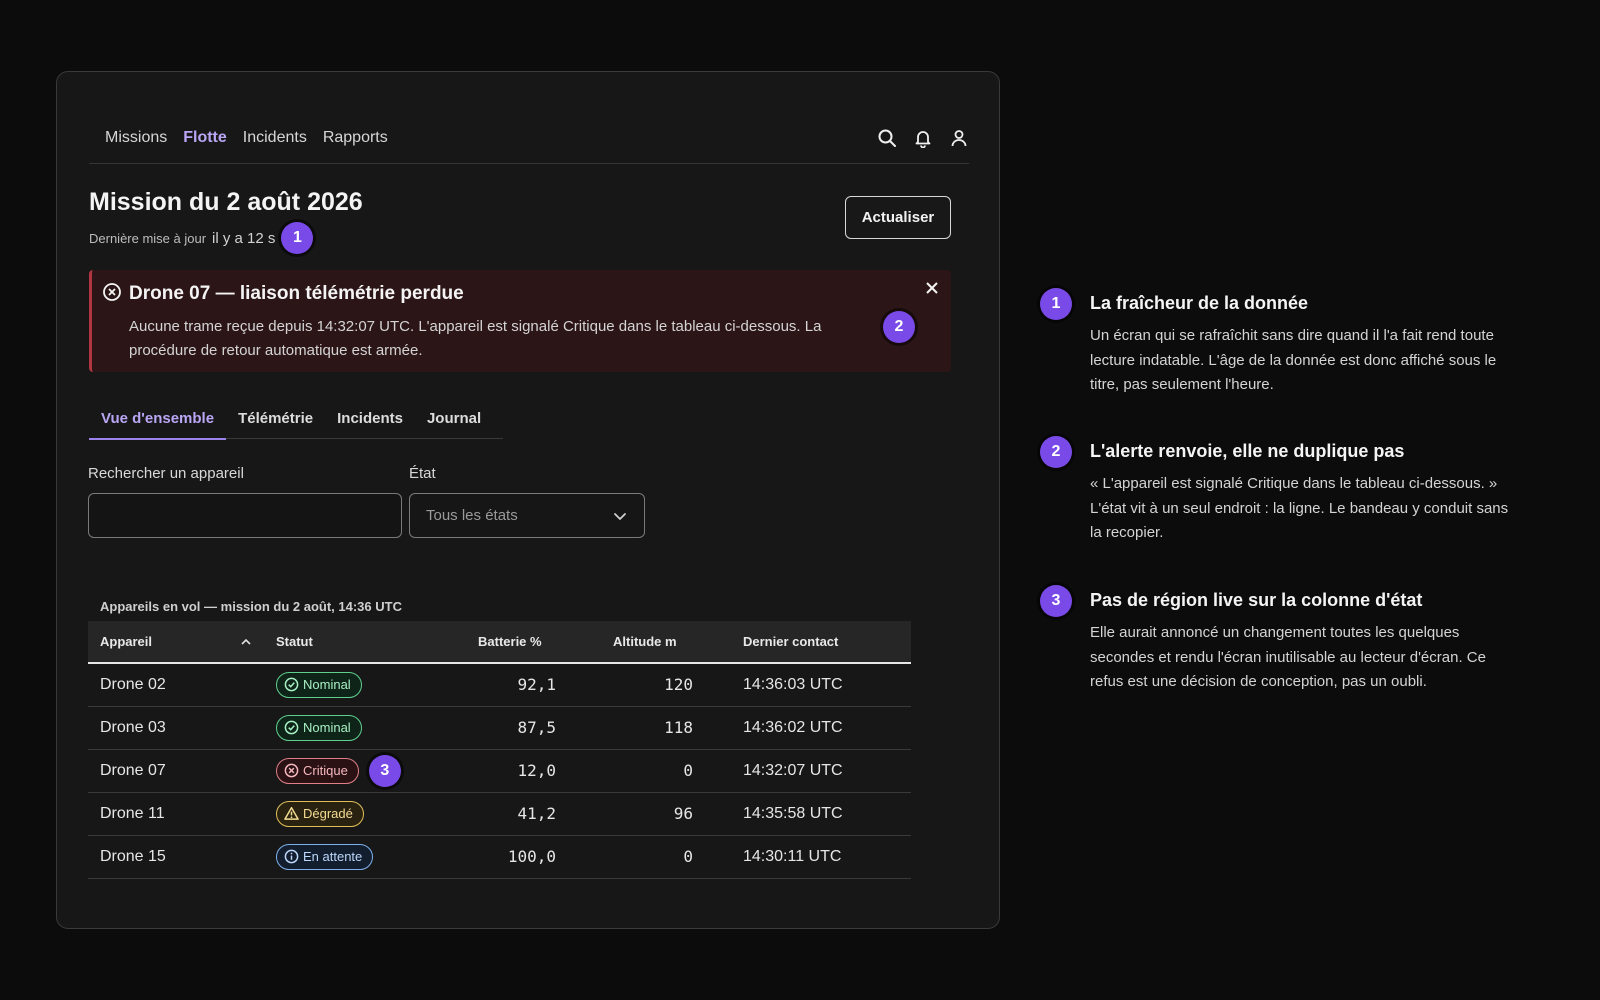 Image resolution: width=1600 pixels, height=1000 pixels. Describe the element at coordinates (645, 641) in the screenshot. I see `column-header-altitude: Altitude m` at that location.